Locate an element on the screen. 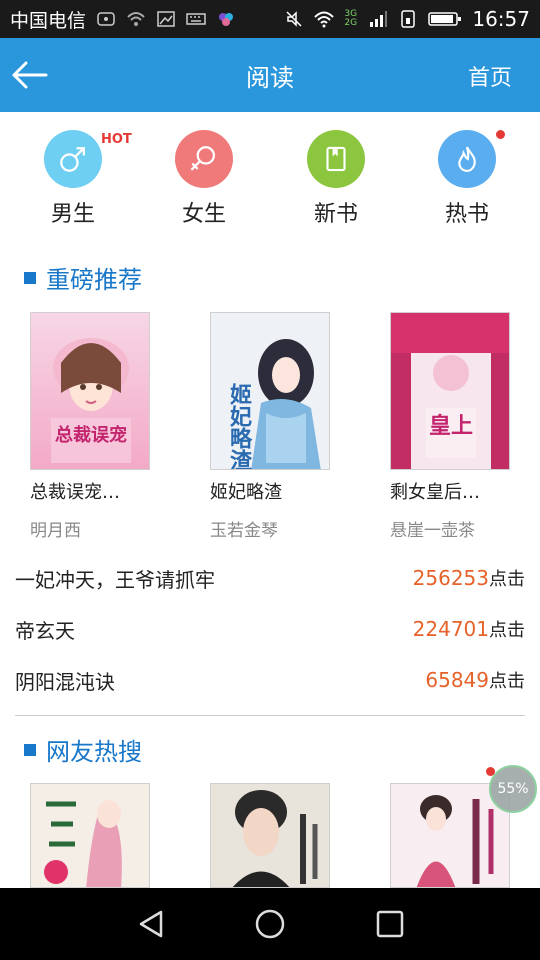 The image size is (540, 960). status-bar: 中国电信 3G 2G 16:57 is located at coordinates (270, 19).